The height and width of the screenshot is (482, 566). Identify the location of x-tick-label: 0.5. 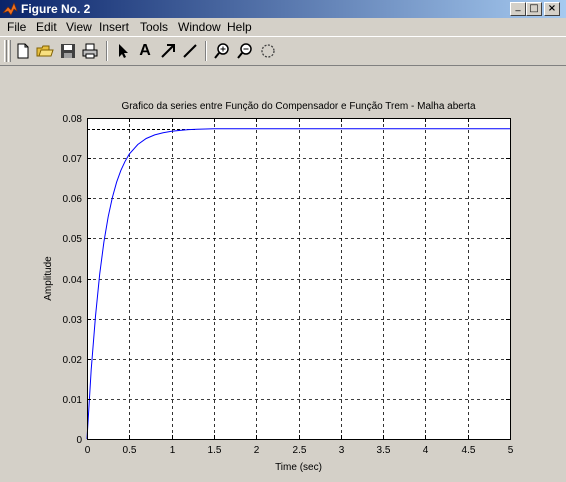
(130, 450).